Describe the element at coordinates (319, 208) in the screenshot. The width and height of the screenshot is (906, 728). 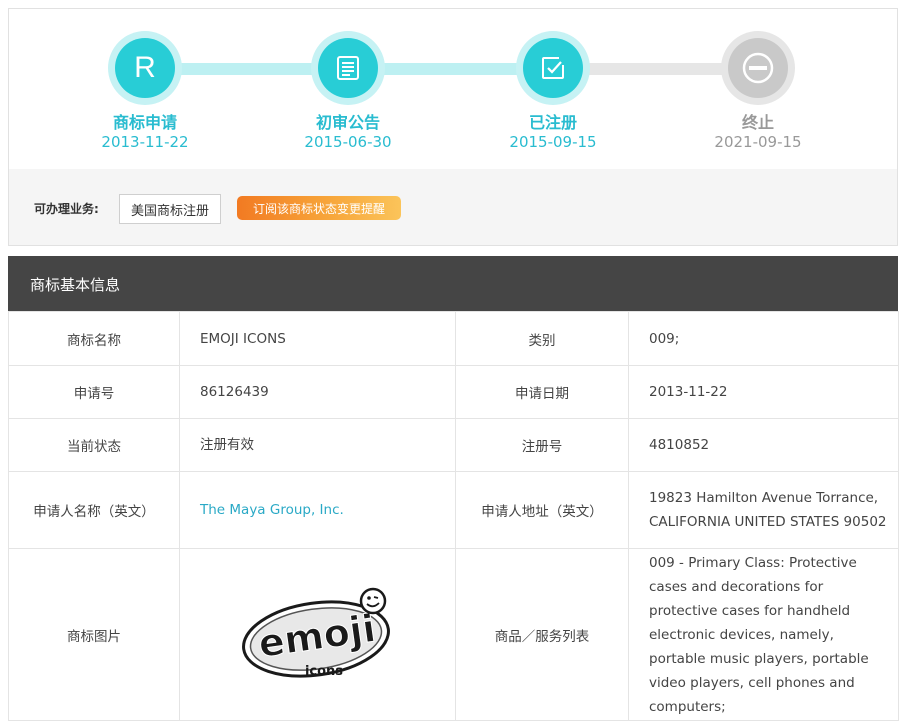
I see `subscribe-status-alert-button: 订阅该商标状态变更提醒` at that location.